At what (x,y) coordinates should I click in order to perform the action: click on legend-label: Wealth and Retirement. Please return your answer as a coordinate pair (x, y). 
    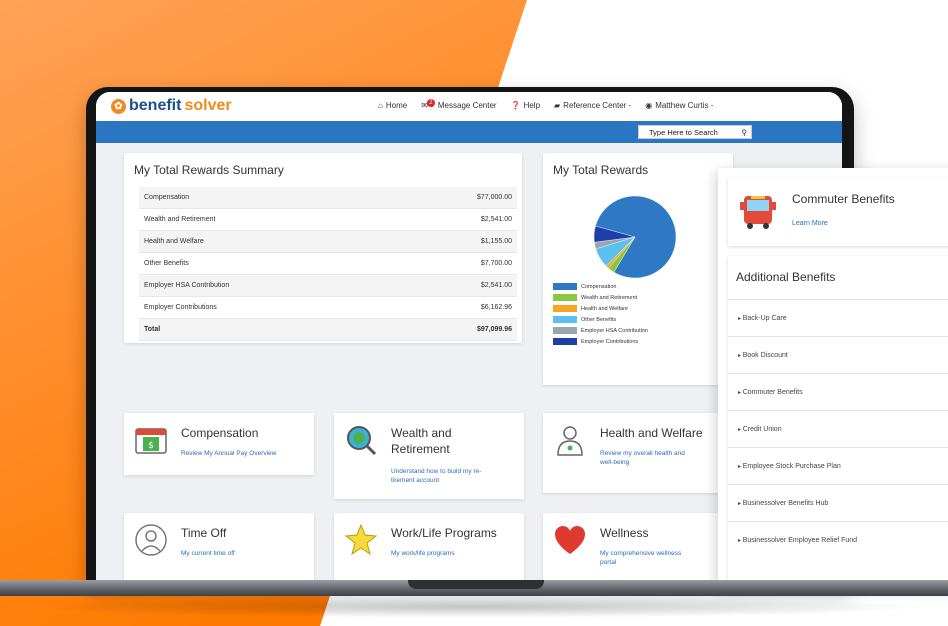
    Looking at the image, I should click on (609, 297).